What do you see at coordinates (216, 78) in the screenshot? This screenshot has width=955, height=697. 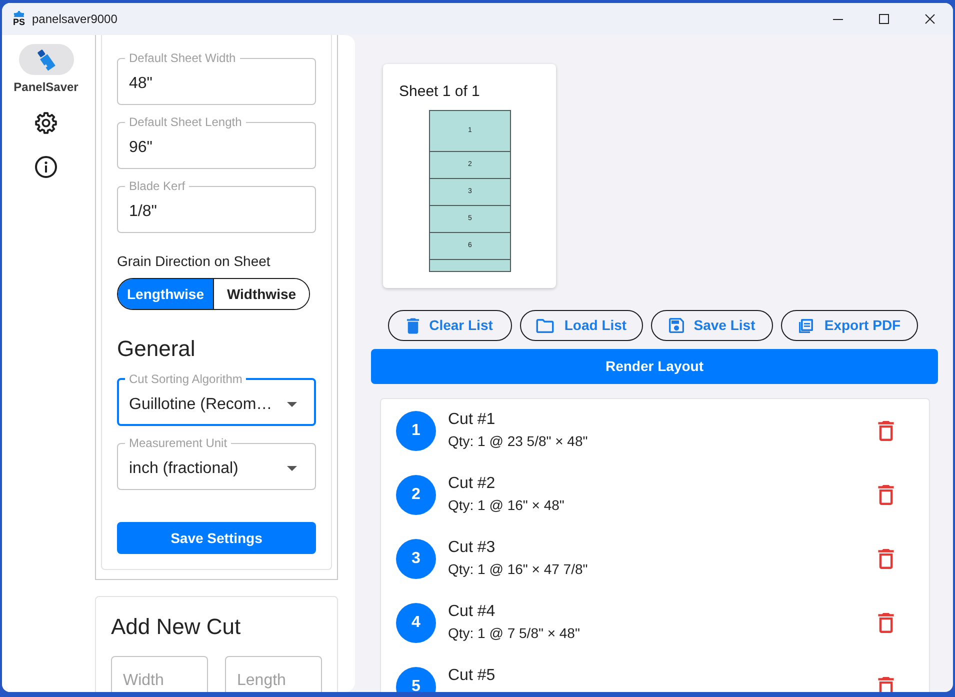 I see `text-field: Default Sheet Width 48"` at bounding box center [216, 78].